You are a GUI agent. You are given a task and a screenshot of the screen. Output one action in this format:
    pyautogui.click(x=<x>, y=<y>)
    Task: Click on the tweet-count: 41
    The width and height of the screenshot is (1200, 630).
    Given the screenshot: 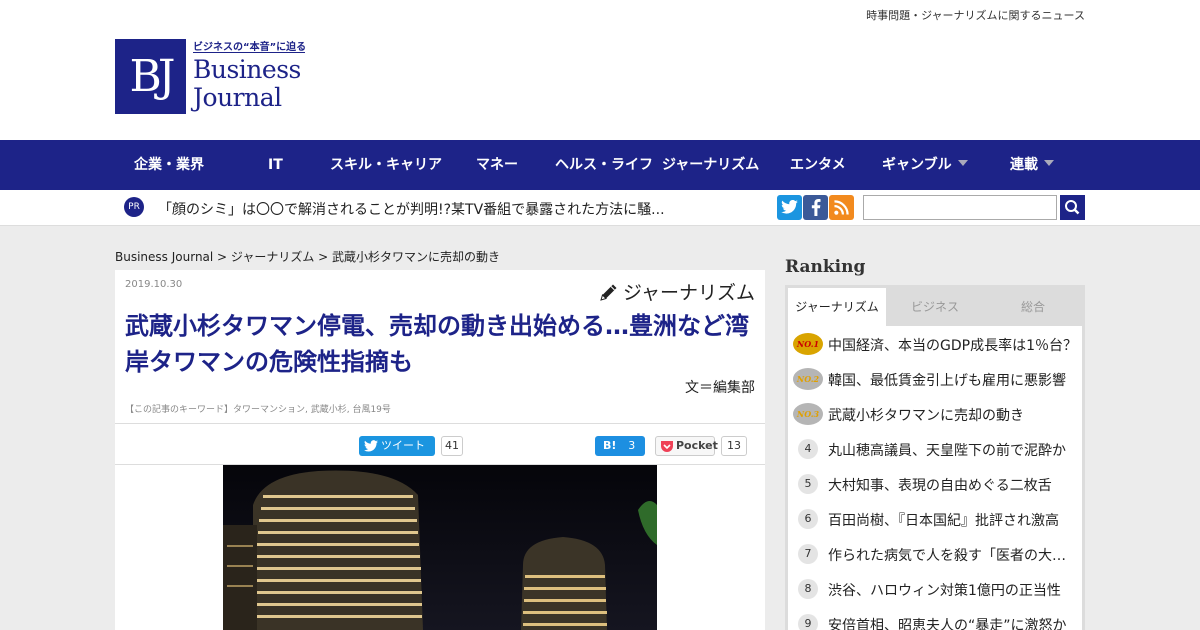 What is the action you would take?
    pyautogui.click(x=452, y=446)
    